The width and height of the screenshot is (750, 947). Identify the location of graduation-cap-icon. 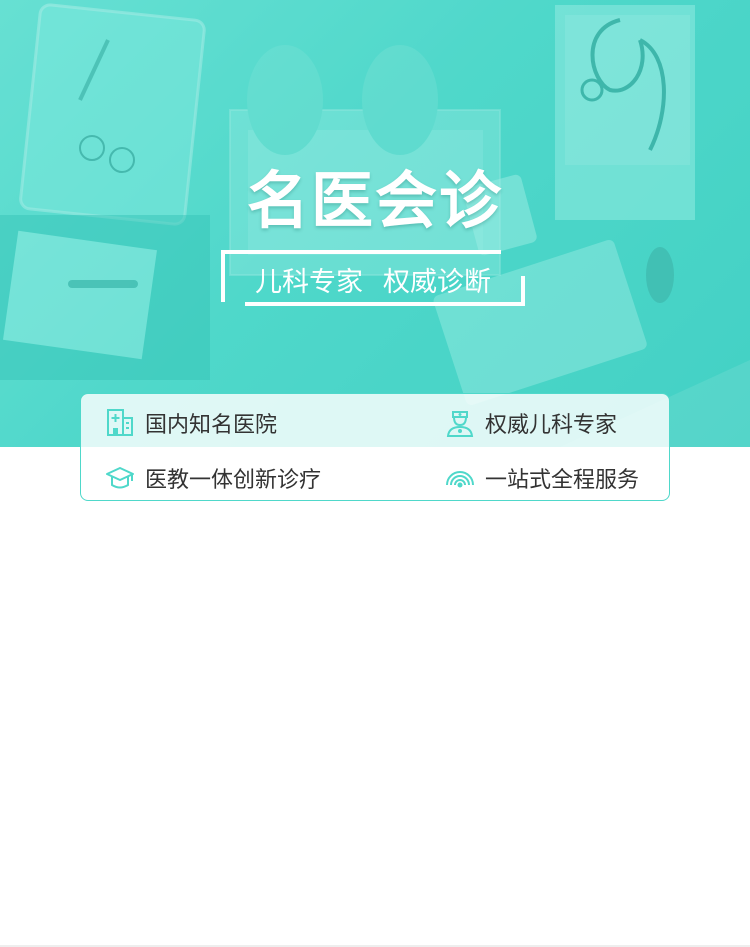
(120, 478).